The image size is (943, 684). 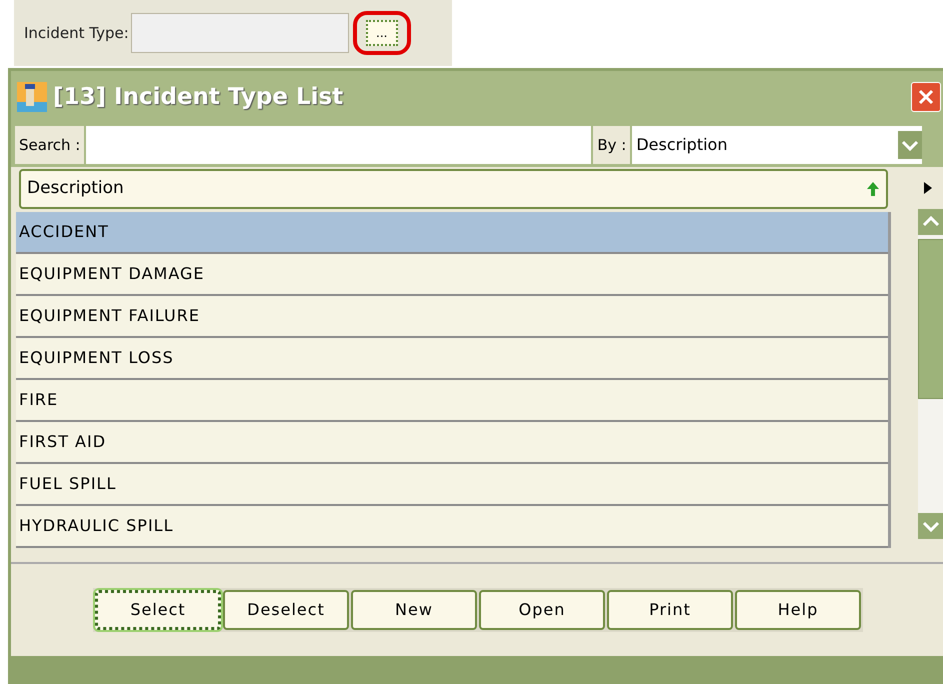 What do you see at coordinates (75, 188) in the screenshot?
I see `column-title: Description` at bounding box center [75, 188].